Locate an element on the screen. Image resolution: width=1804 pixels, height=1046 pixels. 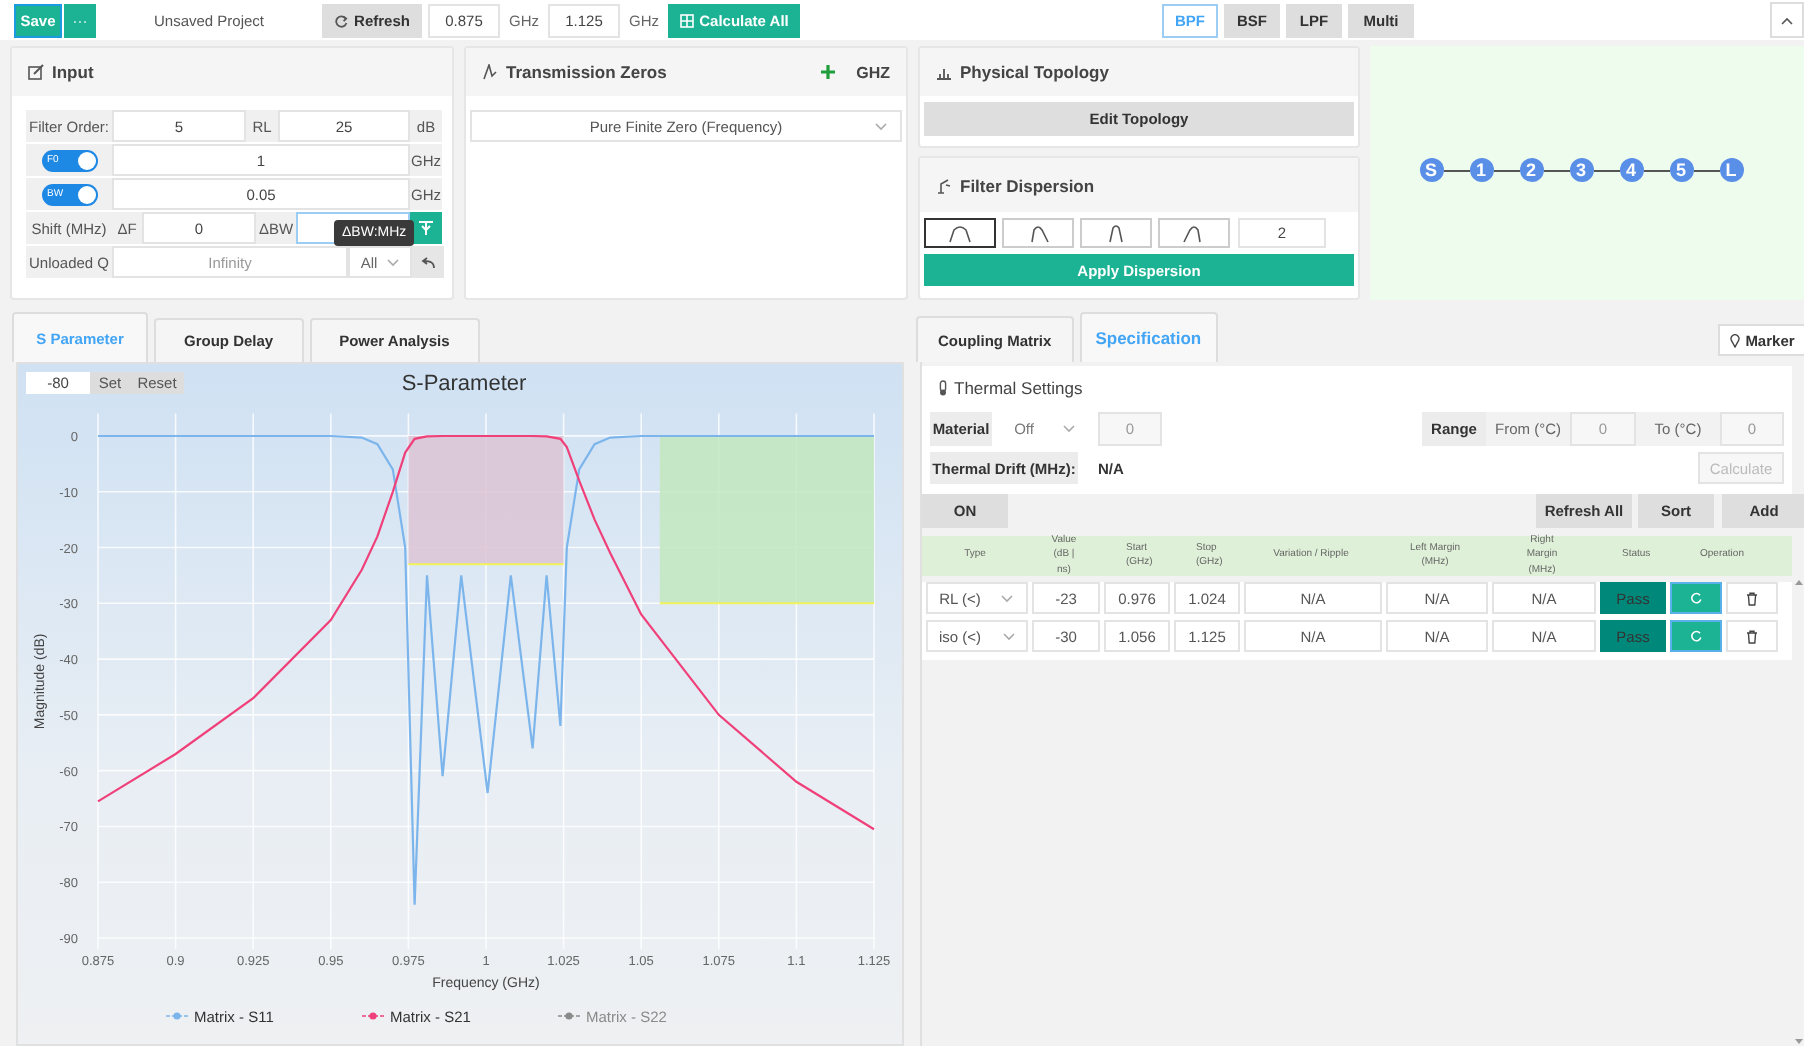
section-title: Thermal Settings is located at coordinates (1018, 388).